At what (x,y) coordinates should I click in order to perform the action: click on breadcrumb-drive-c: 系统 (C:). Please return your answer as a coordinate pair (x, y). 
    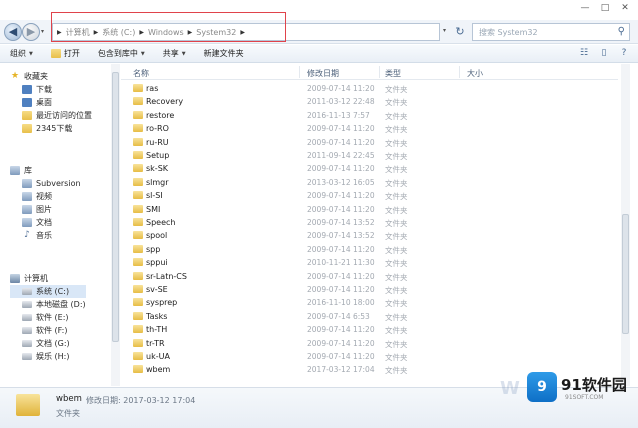
    Looking at the image, I should click on (118, 32).